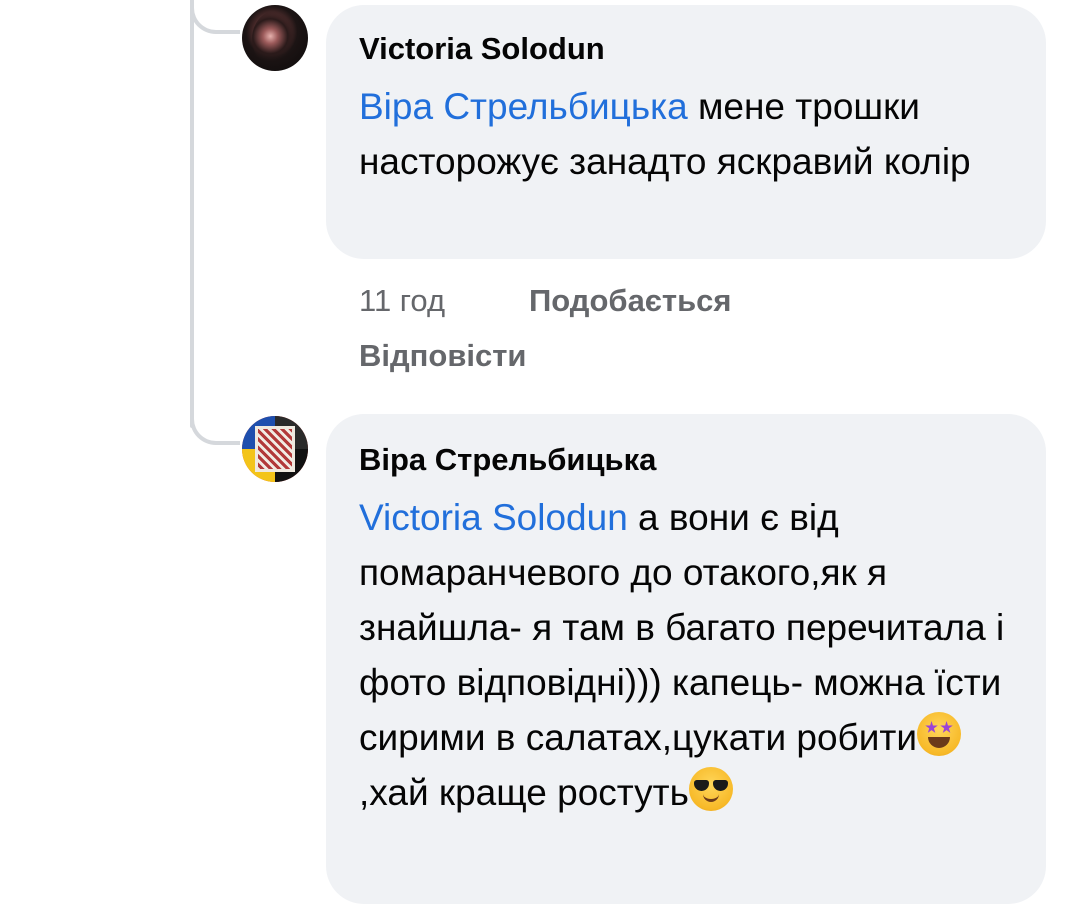 Image resolution: width=1076 pixels, height=904 pixels. What do you see at coordinates (443, 356) in the screenshot?
I see `reply-button: Відповісти` at bounding box center [443, 356].